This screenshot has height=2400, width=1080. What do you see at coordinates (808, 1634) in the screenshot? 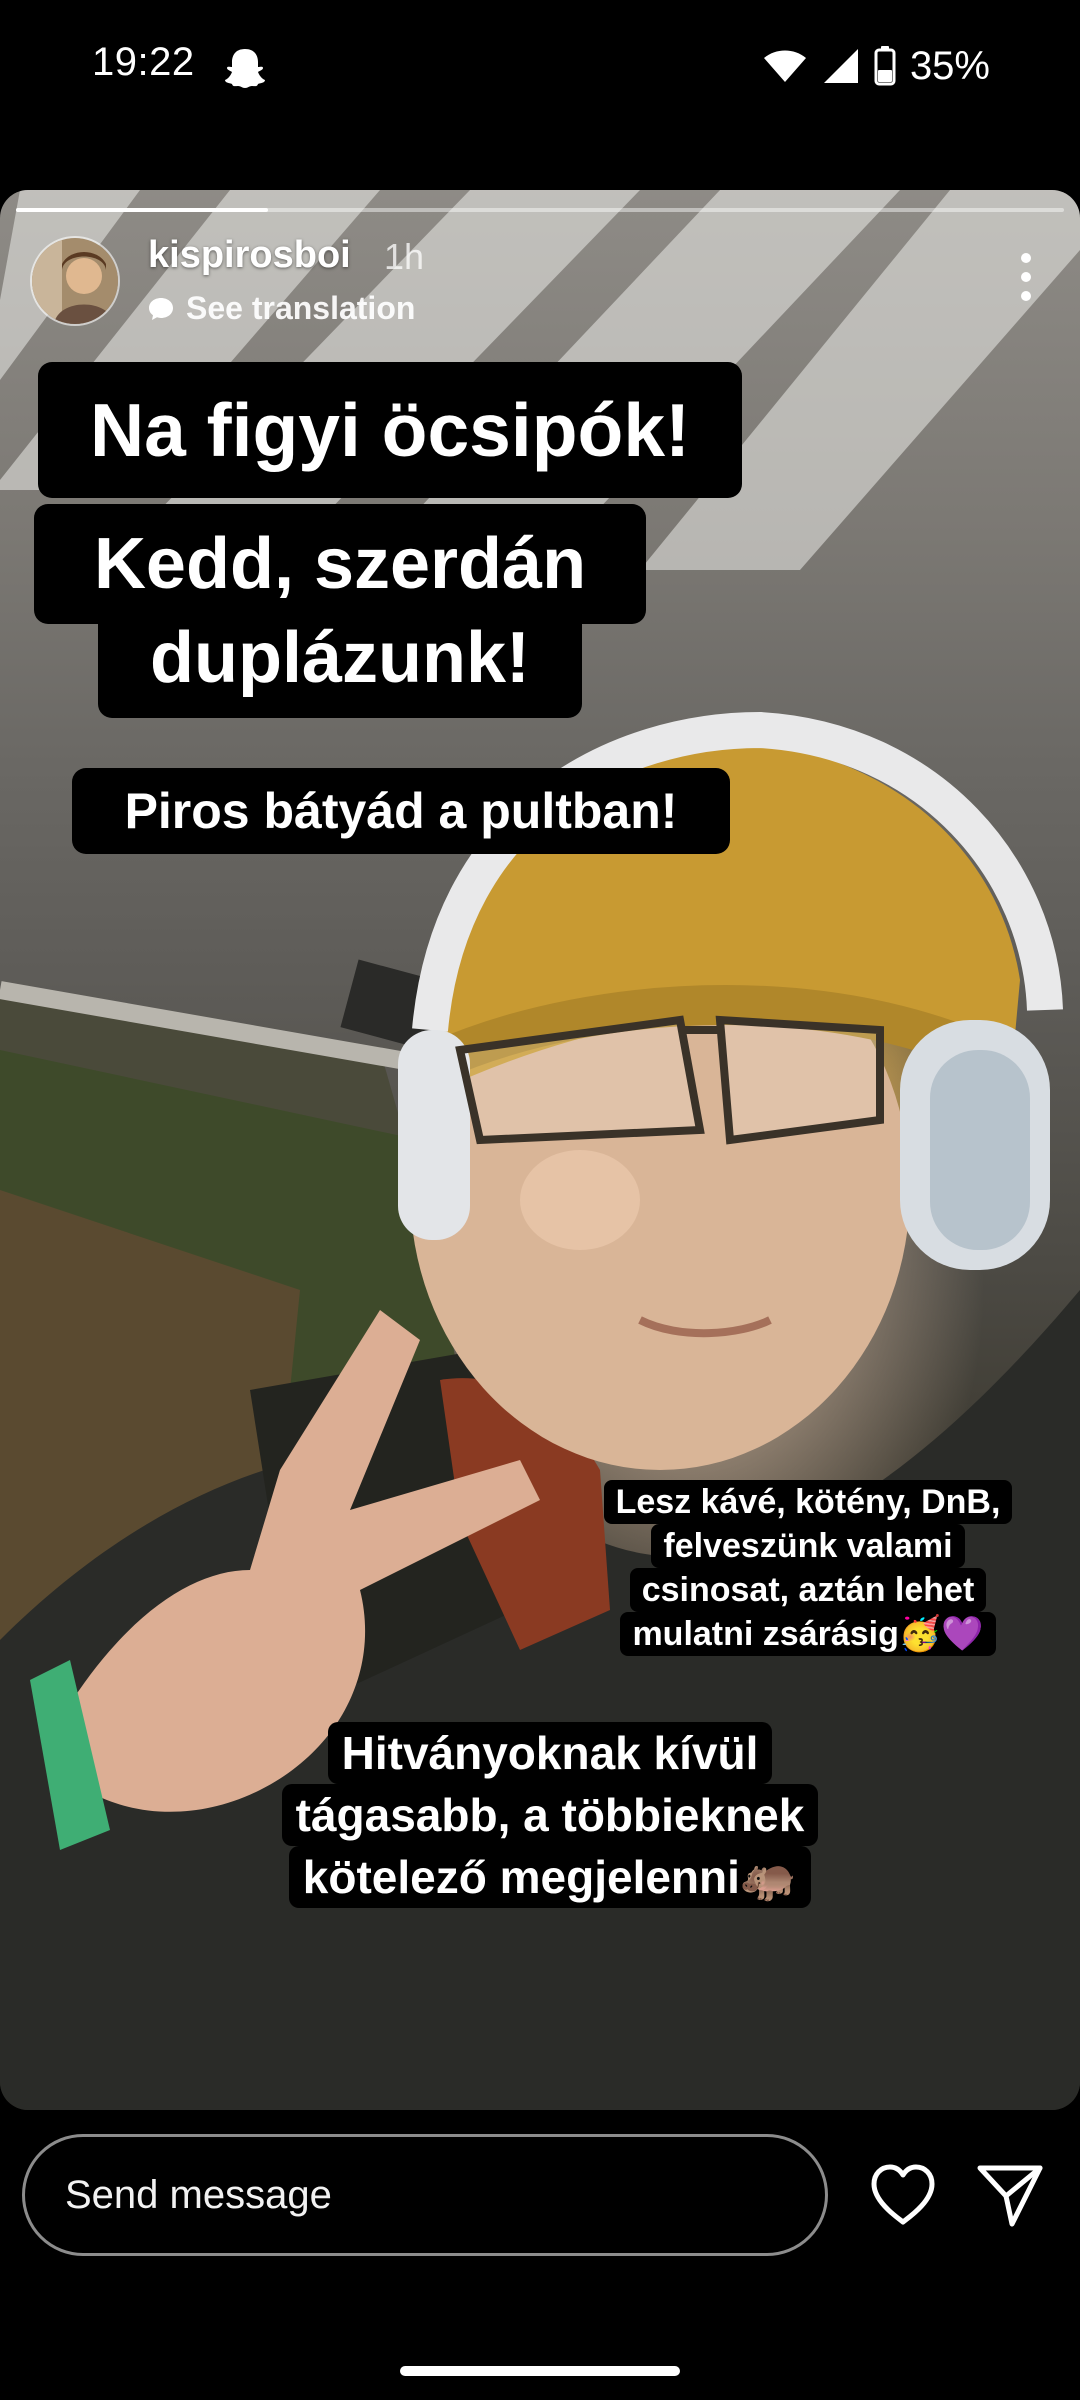
I see `caption-block-coffee-line: mulatni zsárásig🥳💜` at bounding box center [808, 1634].